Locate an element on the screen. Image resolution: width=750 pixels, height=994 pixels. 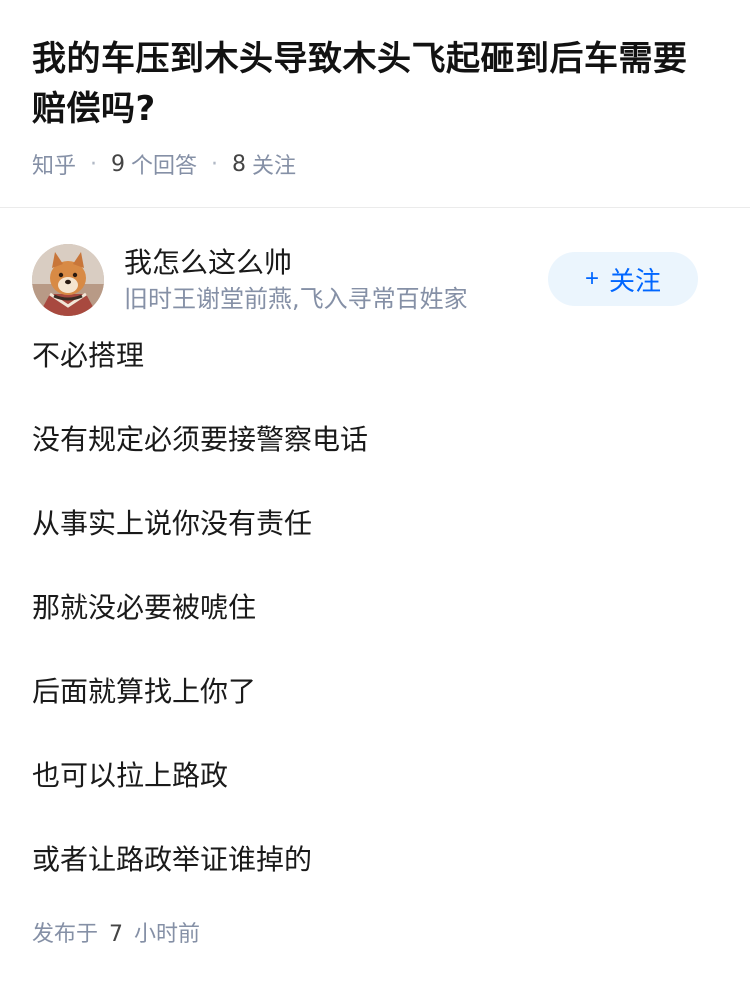
answer-paragraph: 或者让路政举证谁掉的 is located at coordinates (172, 859).